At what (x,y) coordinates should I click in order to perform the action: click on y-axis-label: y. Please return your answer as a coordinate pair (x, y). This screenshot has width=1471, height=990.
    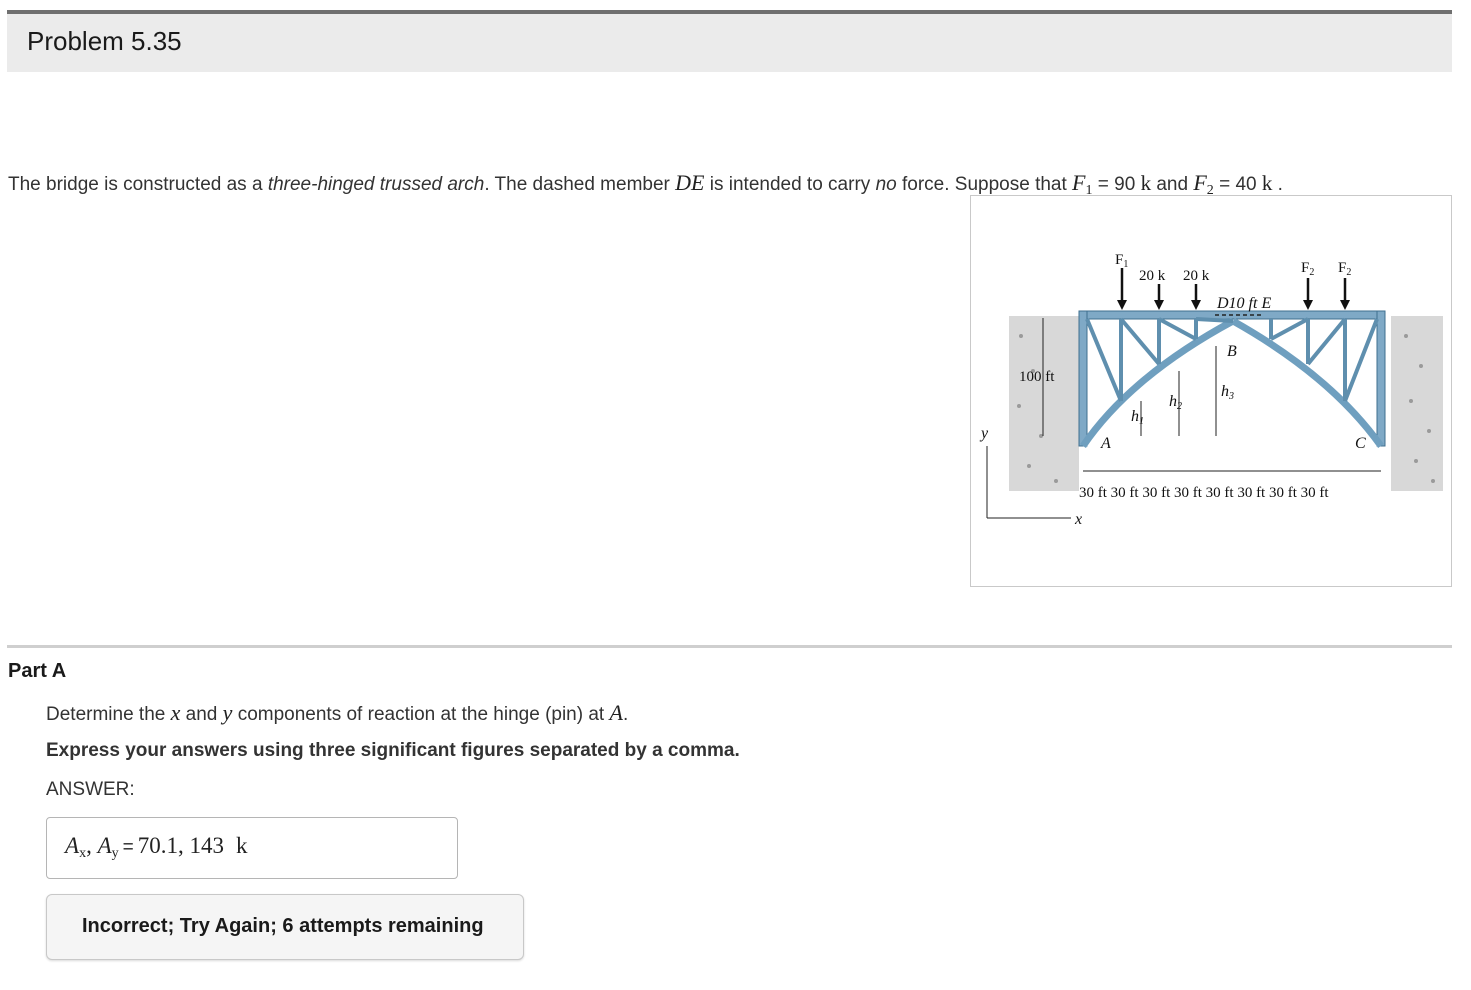
    Looking at the image, I should click on (984, 433).